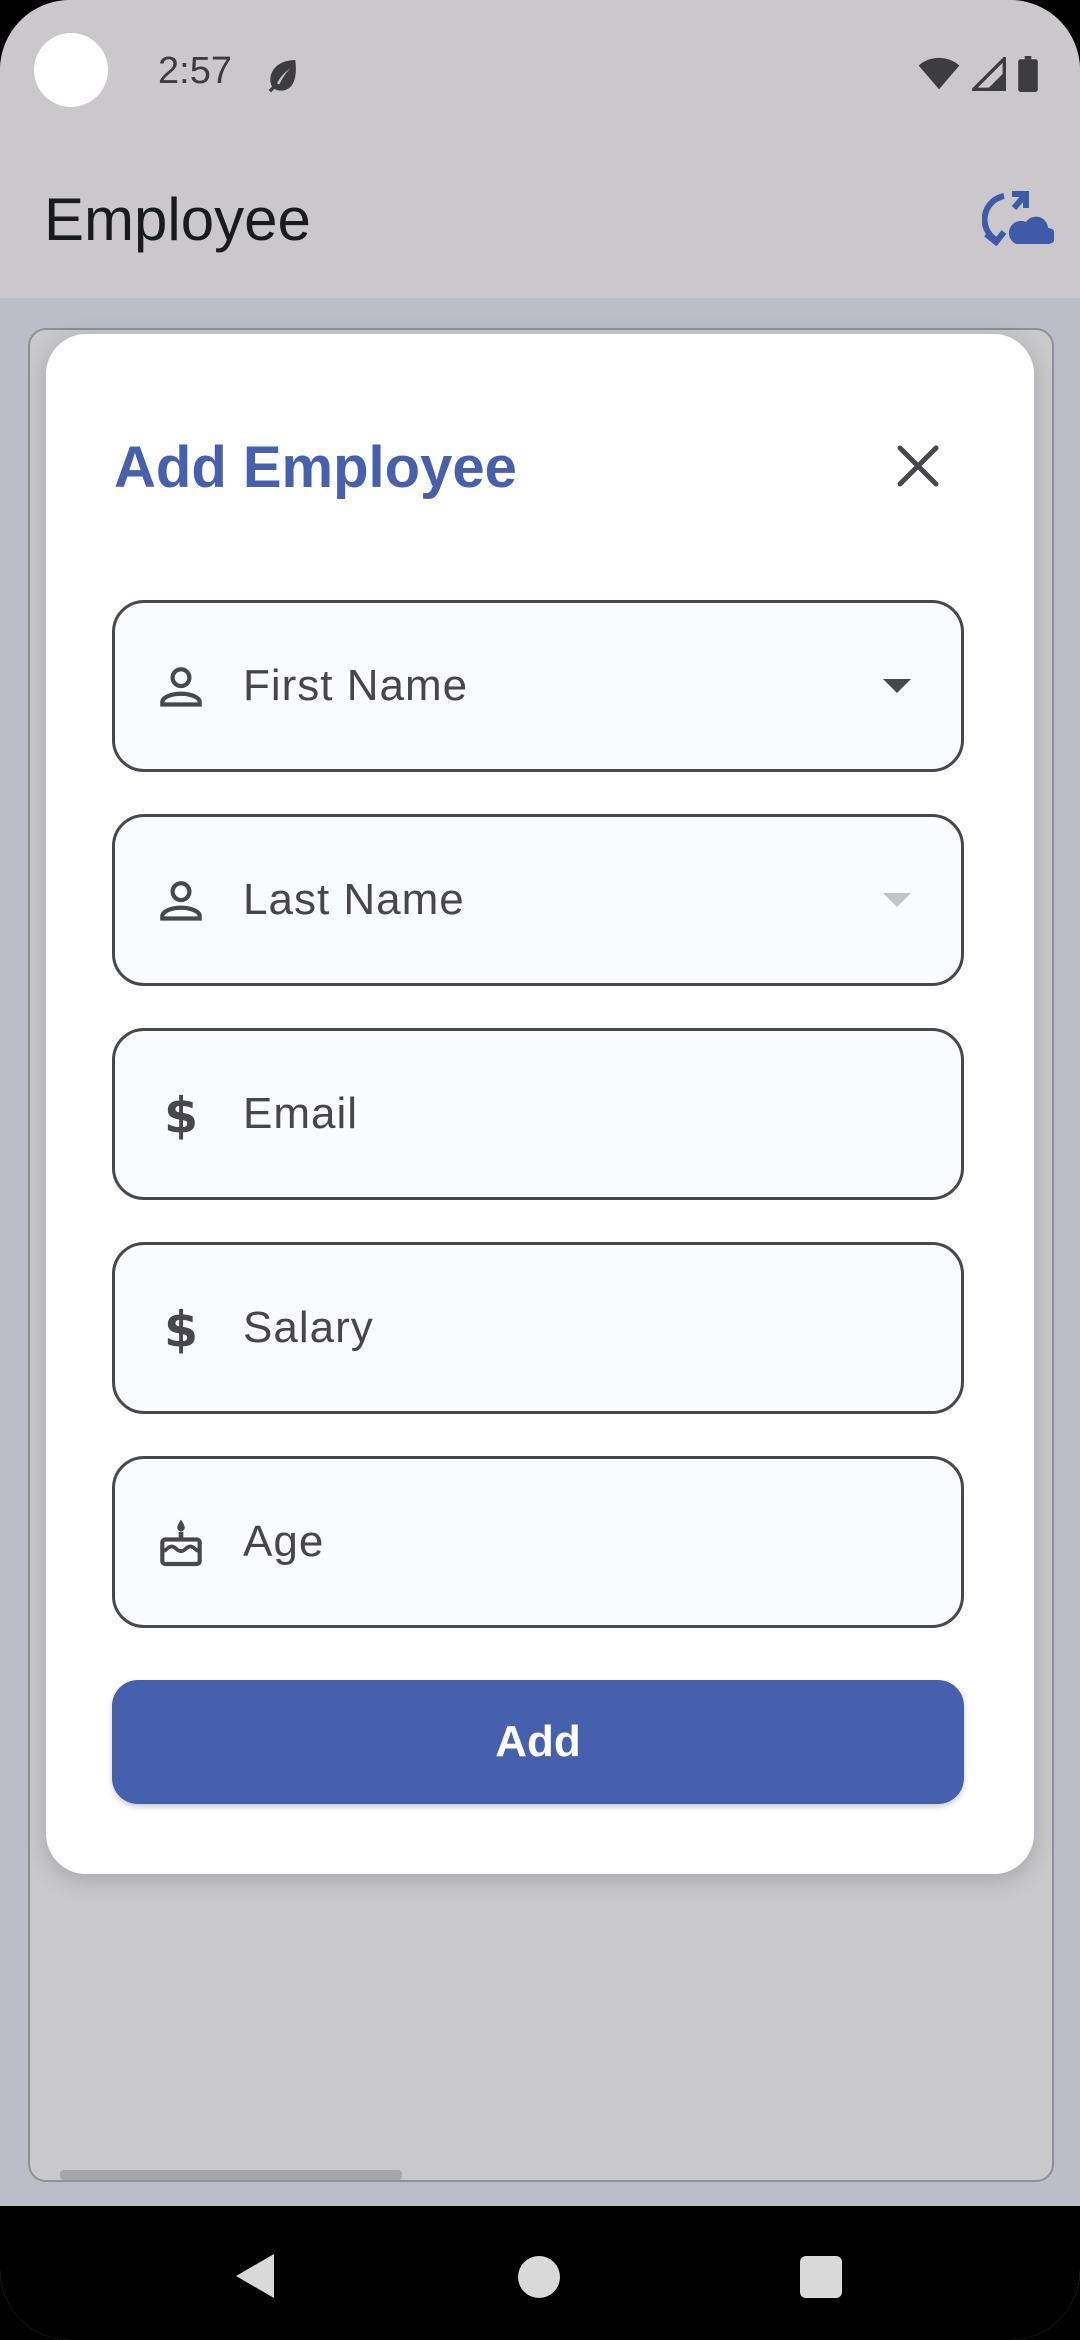  Describe the element at coordinates (356, 685) in the screenshot. I see `first-name-placeholder: First Name` at that location.